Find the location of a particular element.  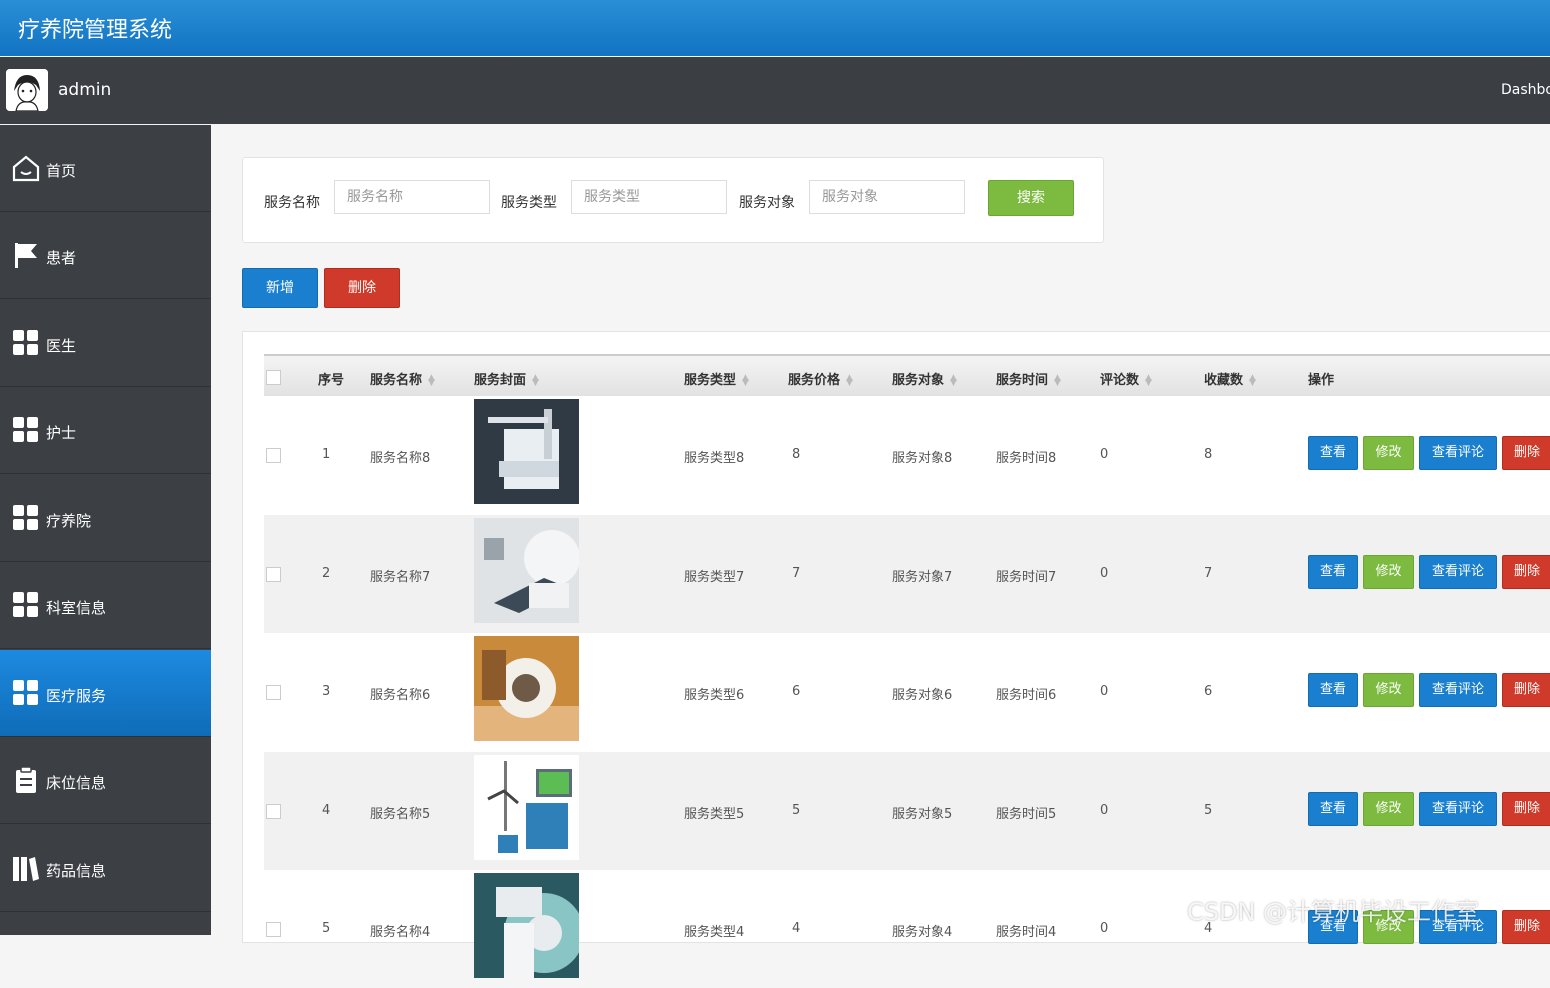

app-header: 疗养院管理系统 is located at coordinates (775, 28).